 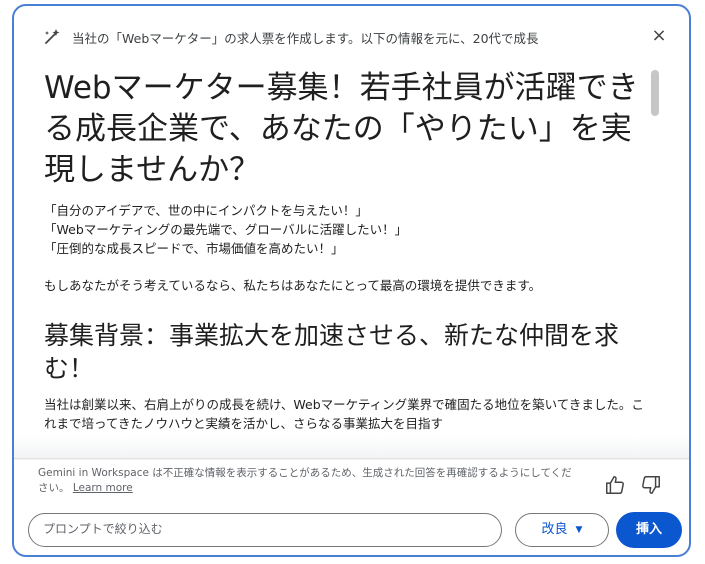 I want to click on learn-more-link: Learn more, so click(x=103, y=488).